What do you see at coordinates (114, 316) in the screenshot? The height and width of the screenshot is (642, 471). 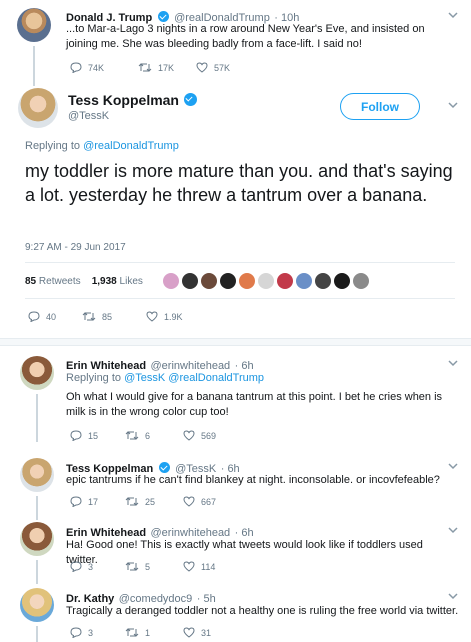 I see `retweet-button: 85` at bounding box center [114, 316].